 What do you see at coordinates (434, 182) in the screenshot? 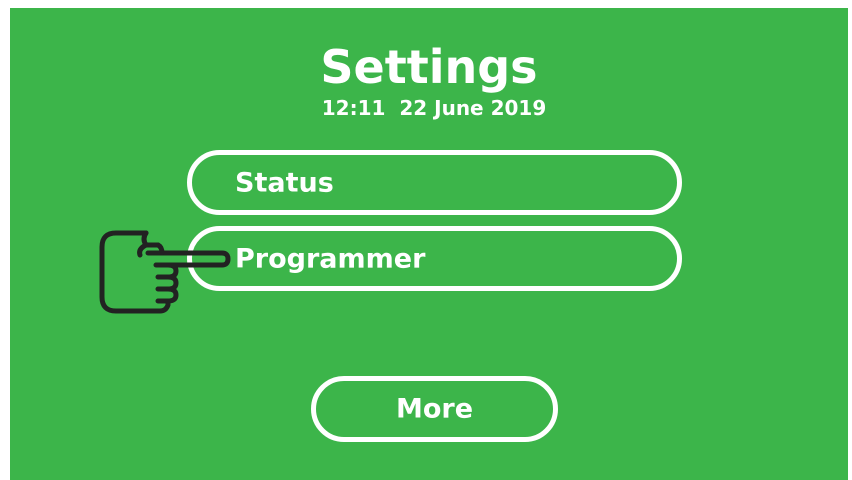
I see `status-button: Status` at bounding box center [434, 182].